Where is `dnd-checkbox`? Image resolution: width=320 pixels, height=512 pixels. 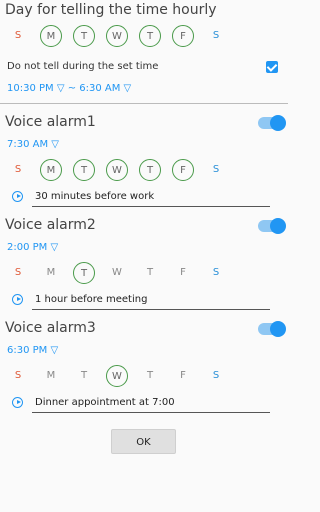 dnd-checkbox is located at coordinates (272, 67).